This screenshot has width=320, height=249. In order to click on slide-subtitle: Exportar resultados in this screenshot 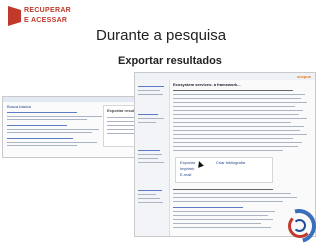, I will do `click(170, 61)`.